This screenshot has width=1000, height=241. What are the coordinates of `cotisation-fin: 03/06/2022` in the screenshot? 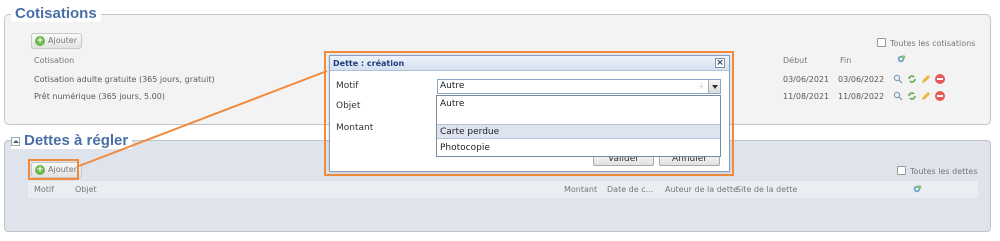 It's located at (861, 79).